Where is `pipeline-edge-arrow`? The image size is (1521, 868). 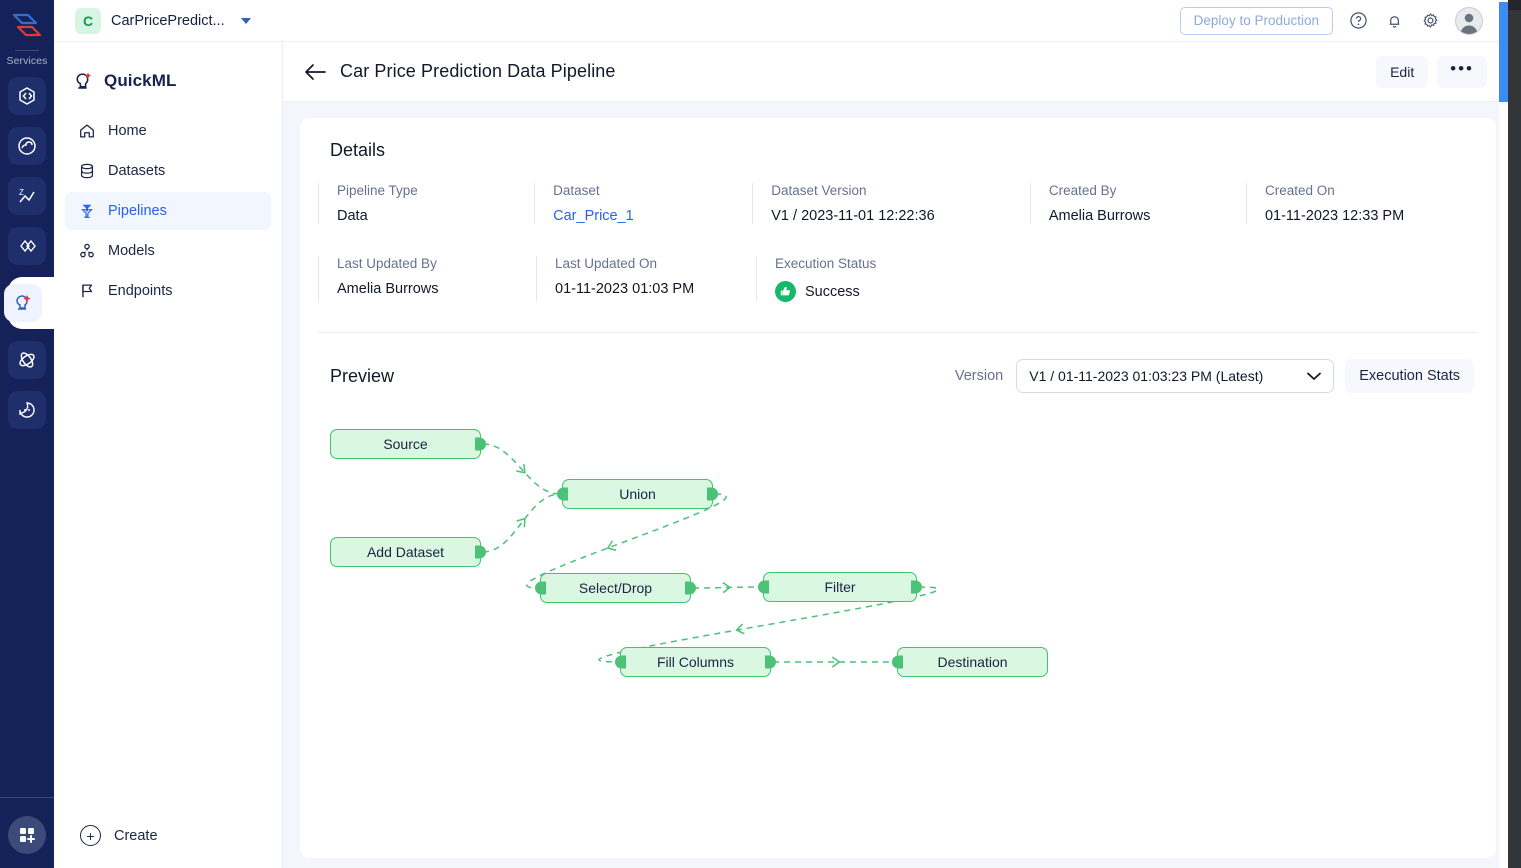
pipeline-edge-arrow is located at coordinates (611, 545).